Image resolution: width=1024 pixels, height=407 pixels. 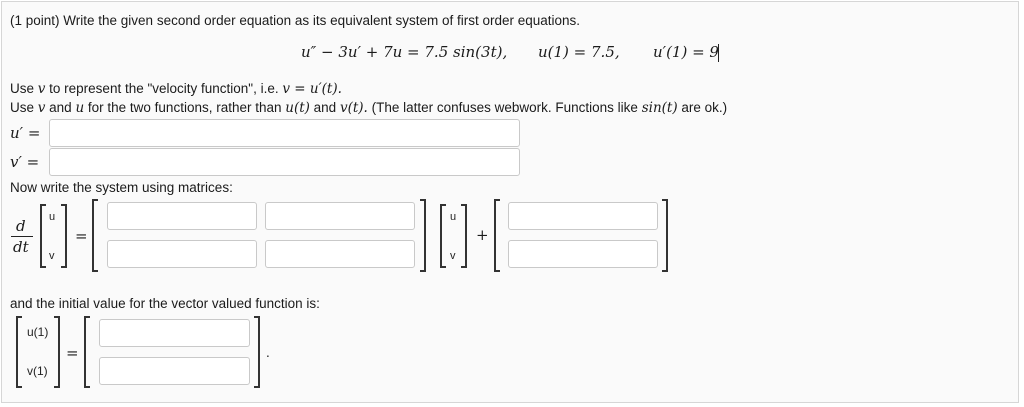 I want to click on forcing-left-bracket, so click(x=497, y=235).